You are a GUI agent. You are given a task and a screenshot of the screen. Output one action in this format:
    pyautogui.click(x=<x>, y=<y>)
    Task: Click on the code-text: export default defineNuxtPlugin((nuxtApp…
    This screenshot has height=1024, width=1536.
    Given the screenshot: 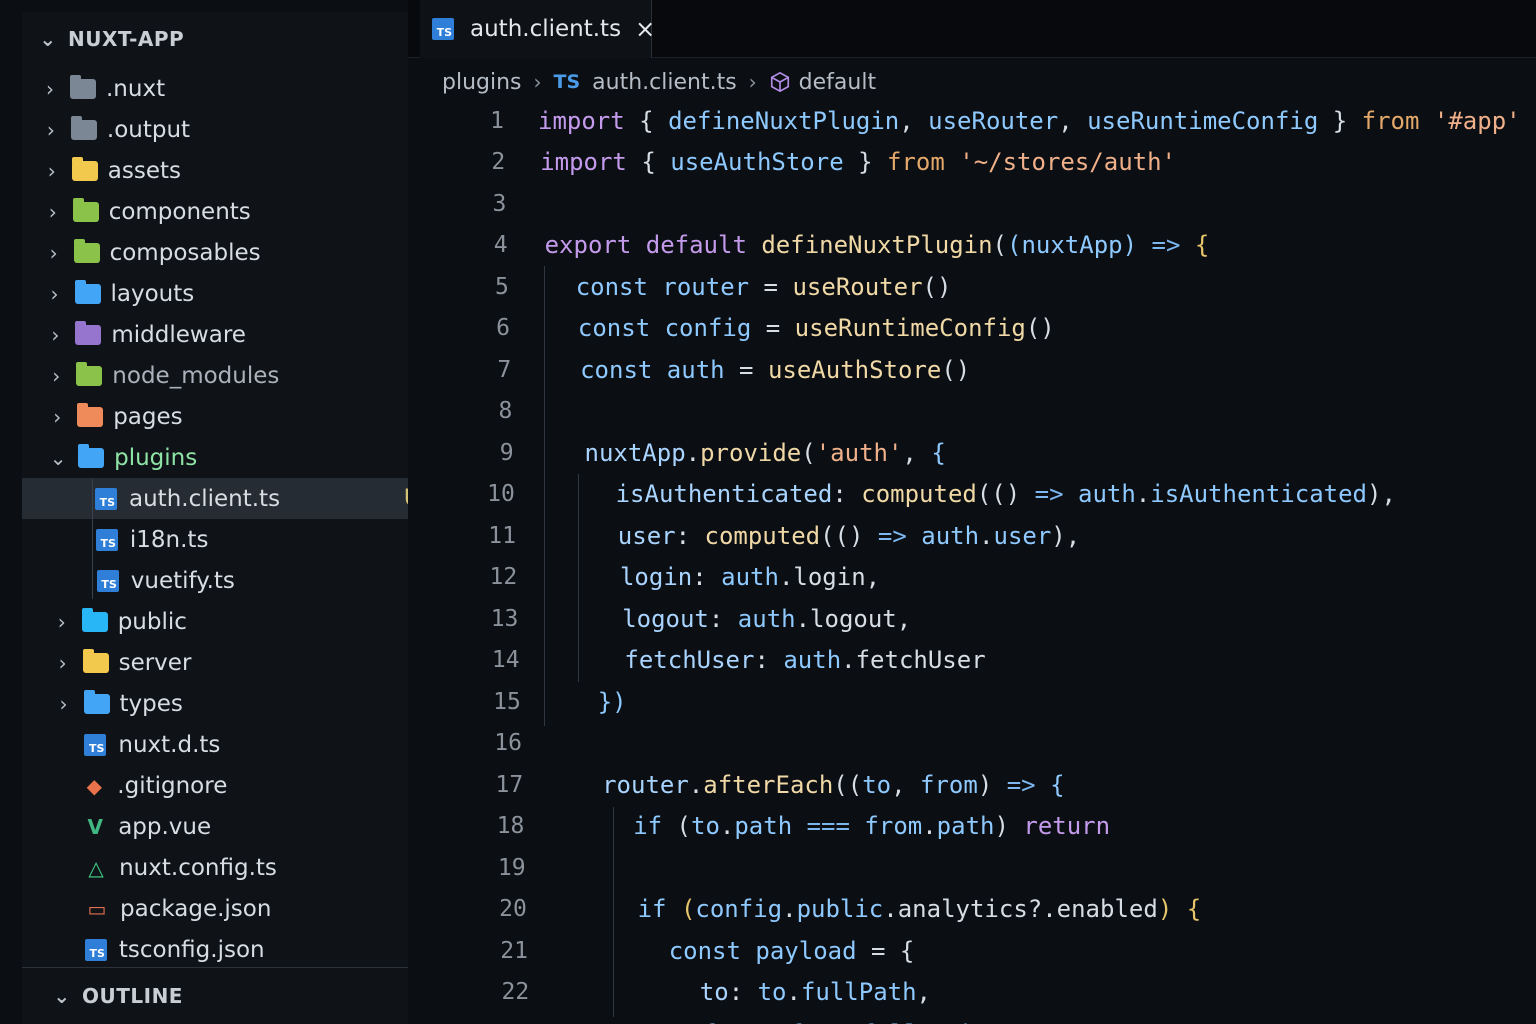 What is the action you would take?
    pyautogui.click(x=877, y=245)
    